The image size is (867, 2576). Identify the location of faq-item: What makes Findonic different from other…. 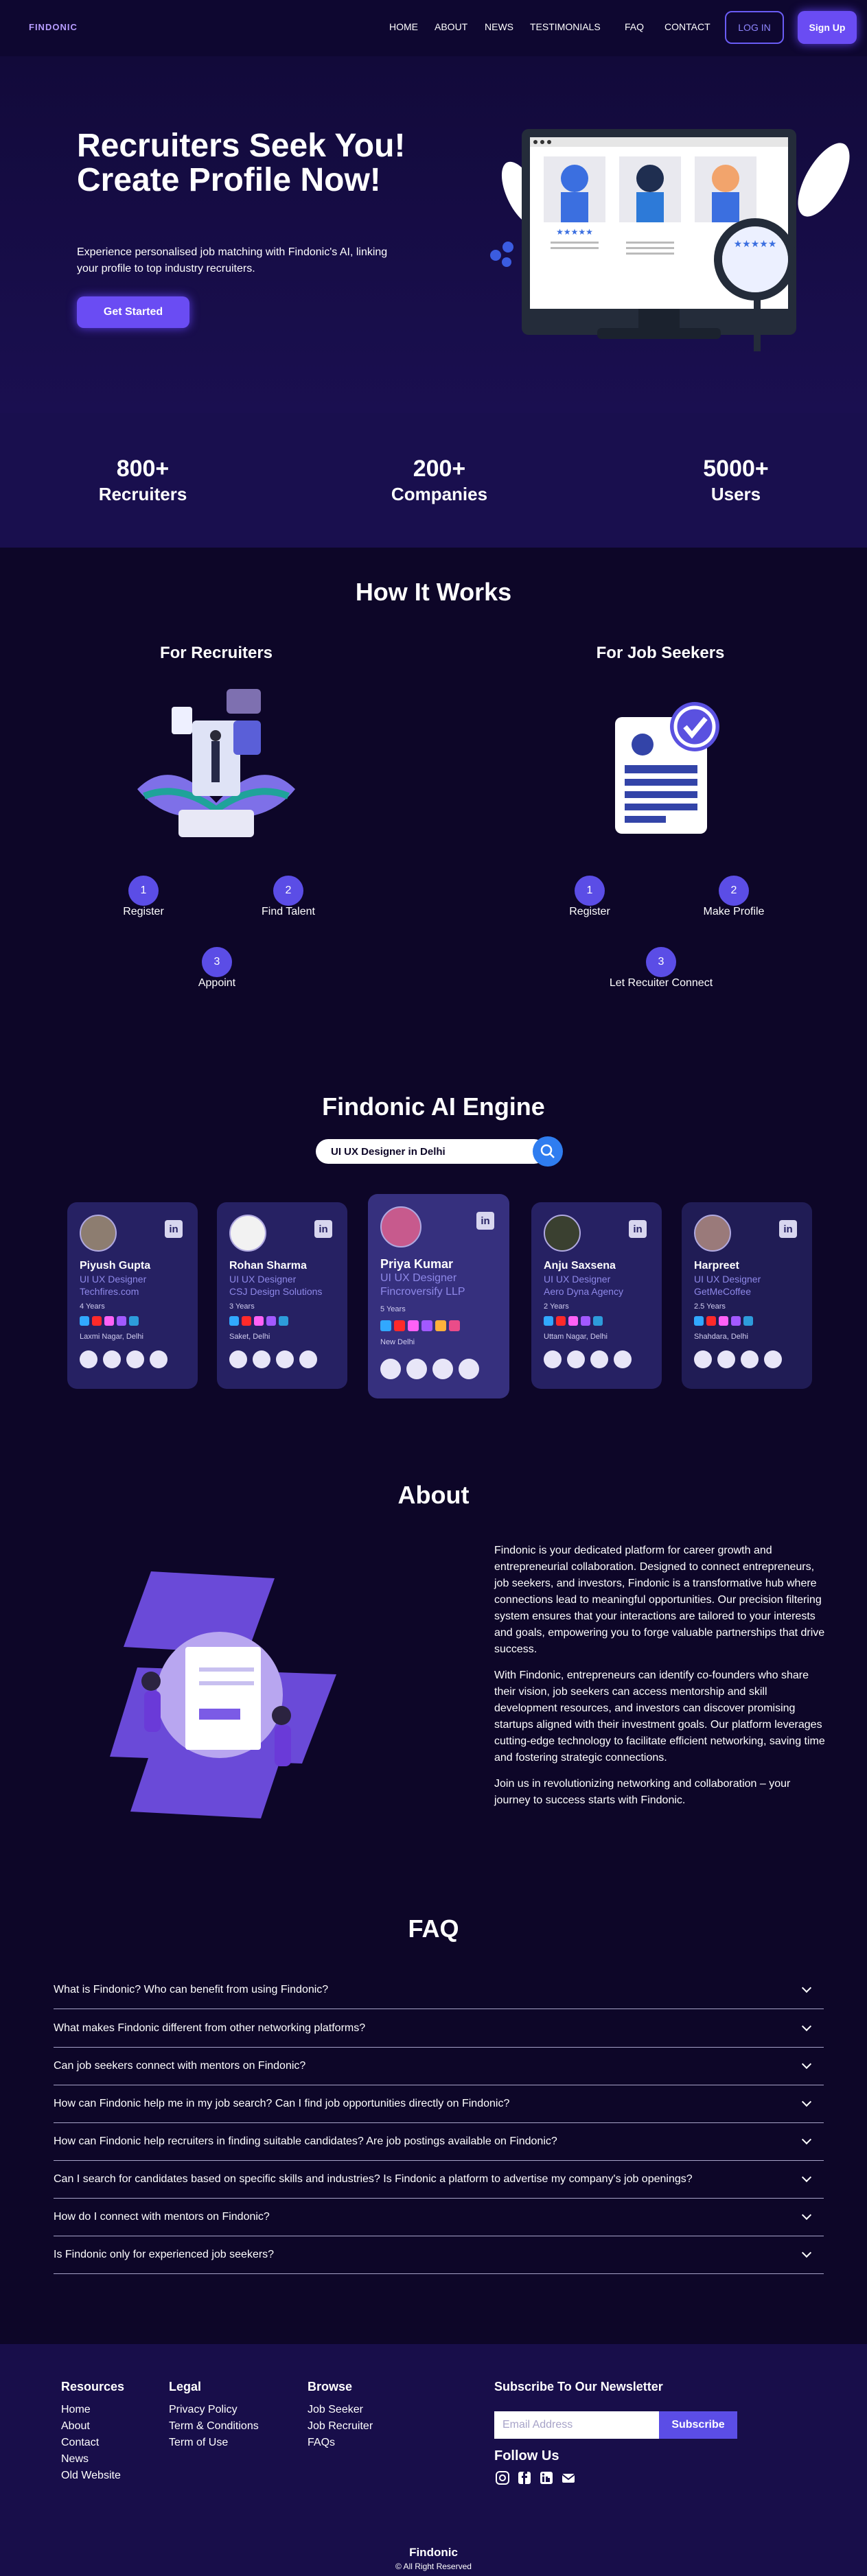
(439, 2028).